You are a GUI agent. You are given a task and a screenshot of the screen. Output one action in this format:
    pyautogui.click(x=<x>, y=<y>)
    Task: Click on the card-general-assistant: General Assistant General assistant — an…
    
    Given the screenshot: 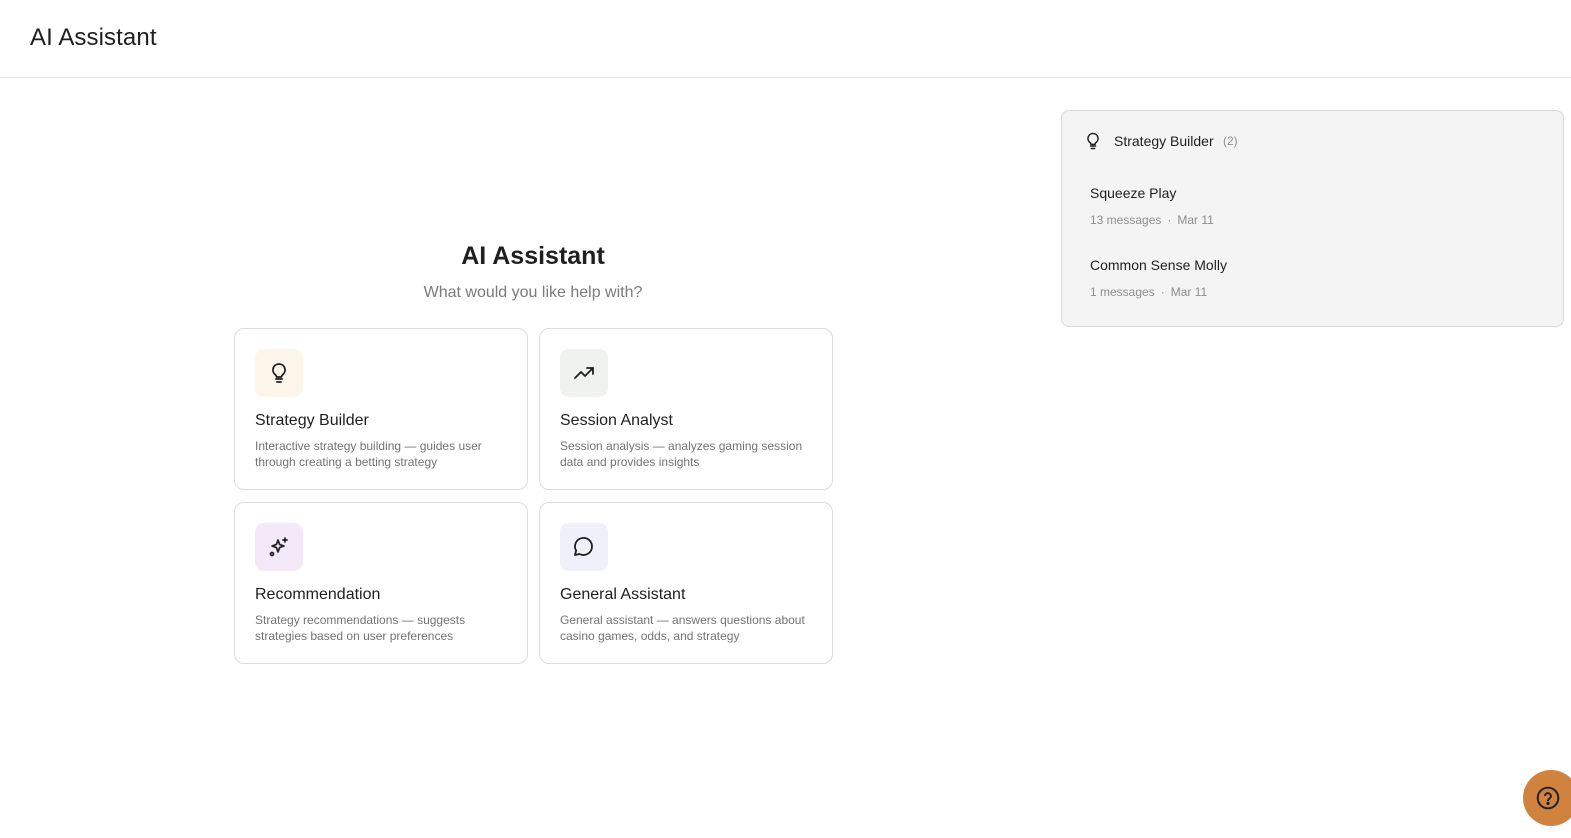 What is the action you would take?
    pyautogui.click(x=686, y=583)
    